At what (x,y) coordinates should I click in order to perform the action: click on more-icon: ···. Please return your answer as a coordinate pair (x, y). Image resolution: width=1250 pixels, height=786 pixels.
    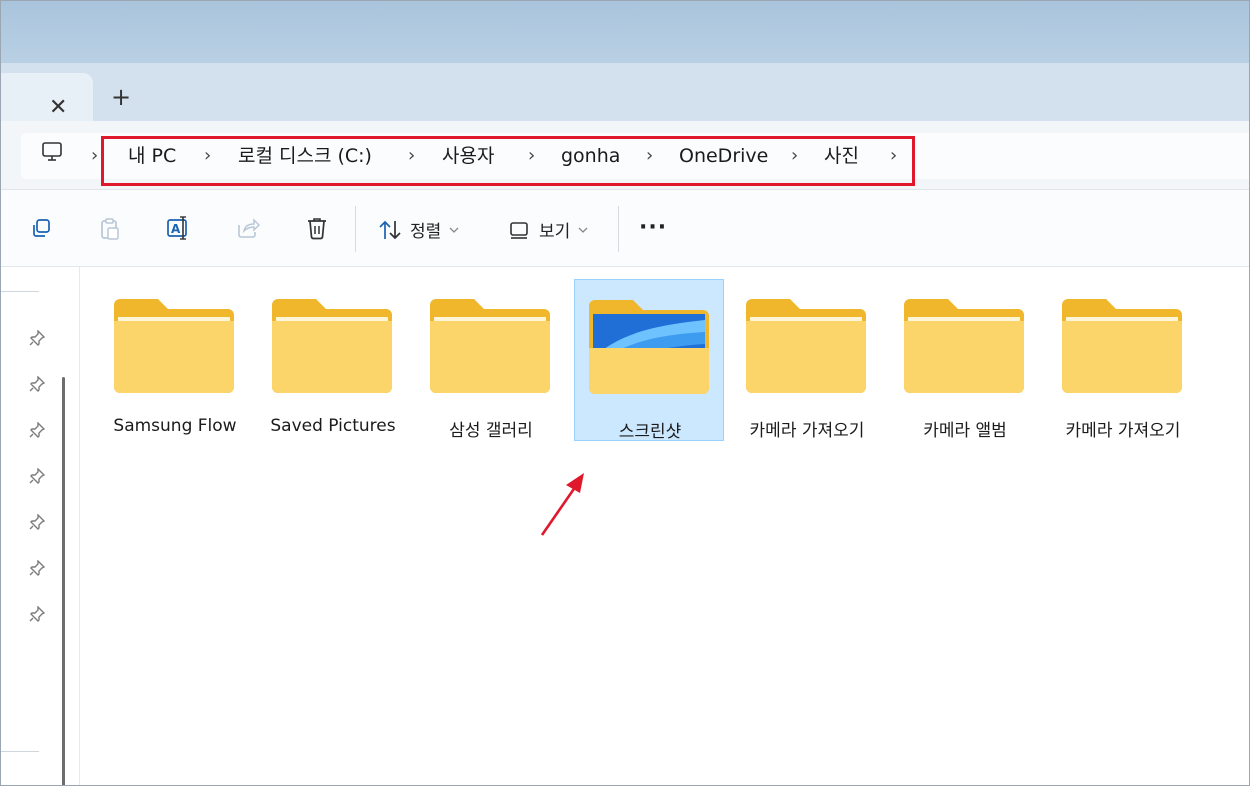
    Looking at the image, I should click on (653, 227).